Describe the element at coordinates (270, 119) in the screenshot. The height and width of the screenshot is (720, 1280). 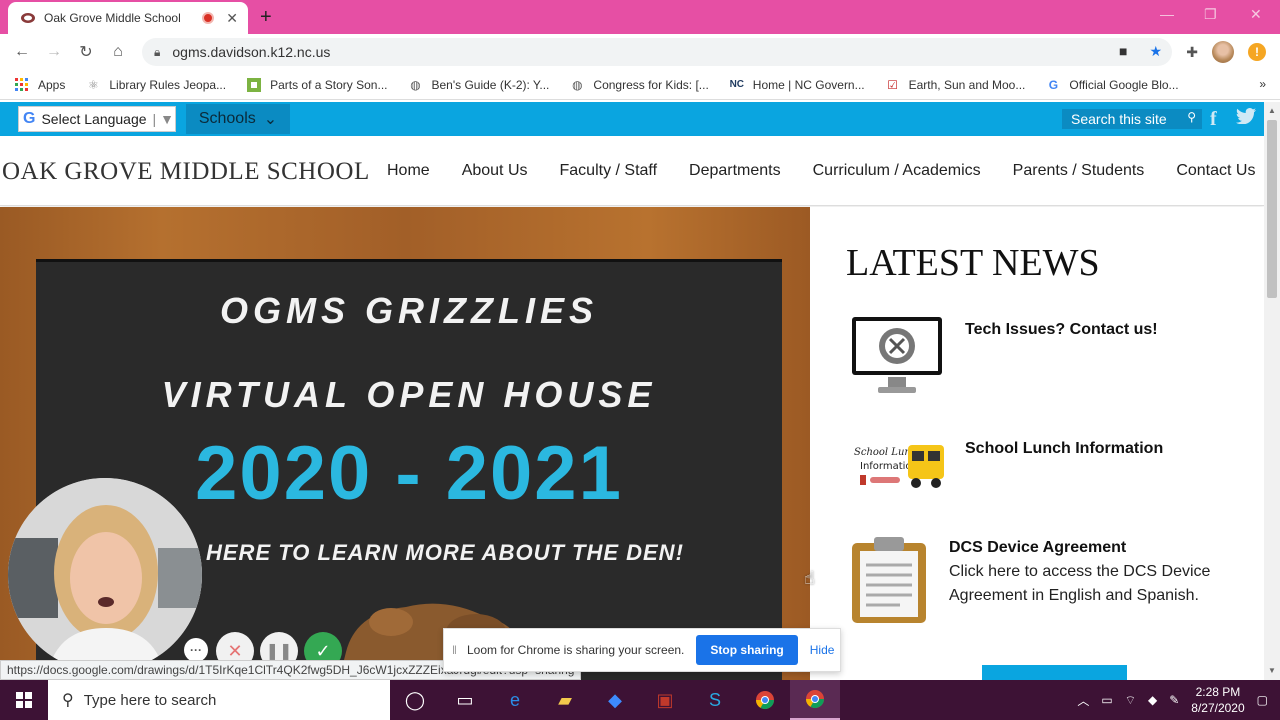
I see `chevron-down-icon: ⌄` at that location.